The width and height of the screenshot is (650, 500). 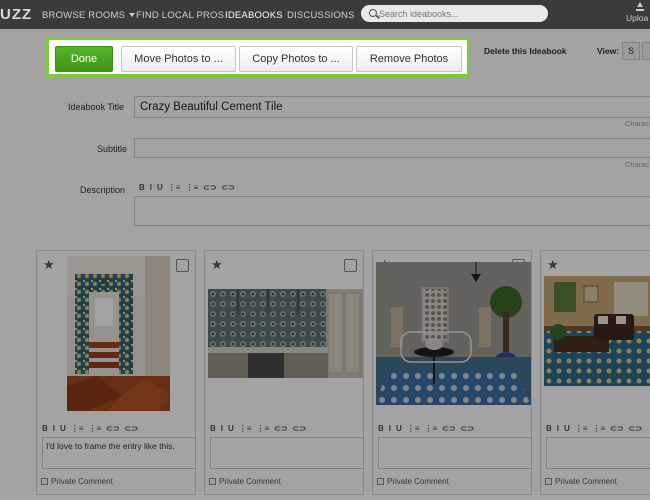 I want to click on kitchen-tile-photo, so click(x=285, y=333).